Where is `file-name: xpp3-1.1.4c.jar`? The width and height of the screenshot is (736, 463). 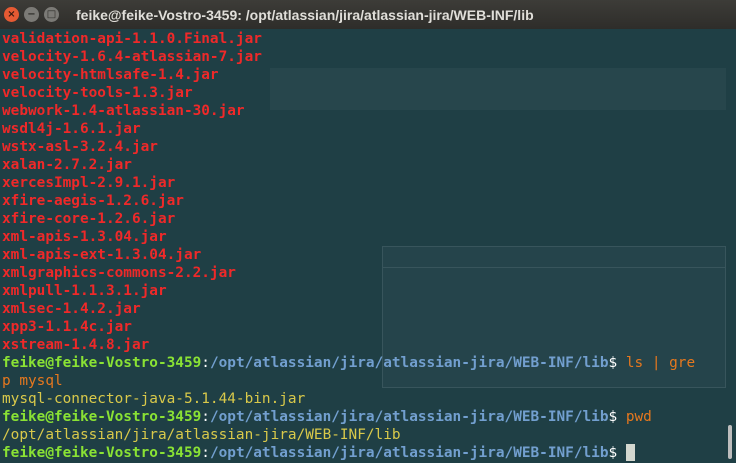 file-name: xpp3-1.1.4c.jar is located at coordinates (67, 327).